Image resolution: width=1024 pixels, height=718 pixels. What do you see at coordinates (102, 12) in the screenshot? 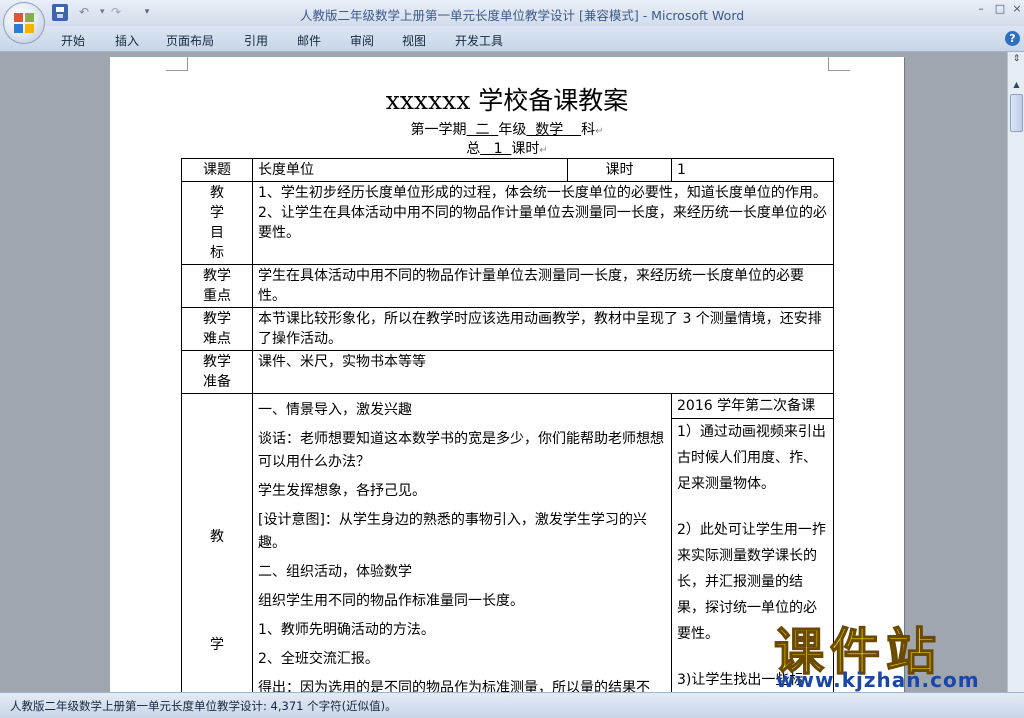
I see `dropdown-arrow-icon: ▾` at bounding box center [102, 12].